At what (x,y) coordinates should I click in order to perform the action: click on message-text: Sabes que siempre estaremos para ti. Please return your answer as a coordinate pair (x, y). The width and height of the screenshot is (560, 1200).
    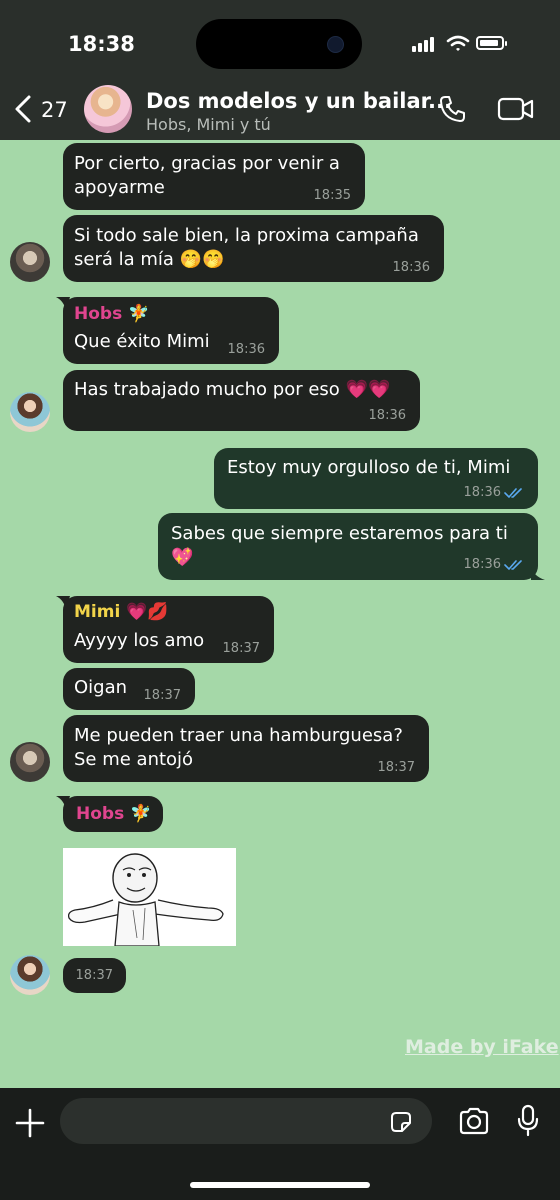
    Looking at the image, I should click on (339, 533).